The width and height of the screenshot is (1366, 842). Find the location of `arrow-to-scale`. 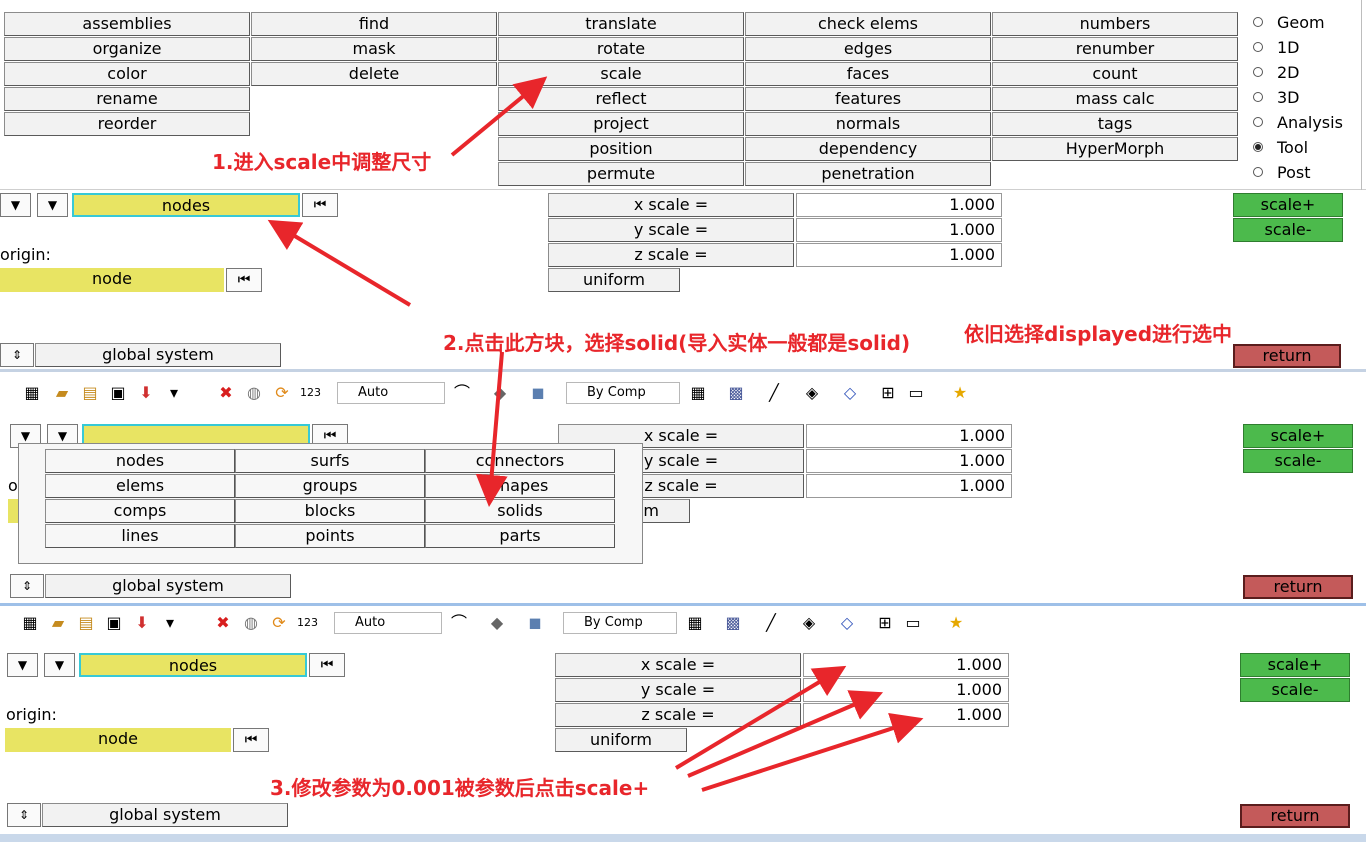

arrow-to-scale is located at coordinates (499, 116).